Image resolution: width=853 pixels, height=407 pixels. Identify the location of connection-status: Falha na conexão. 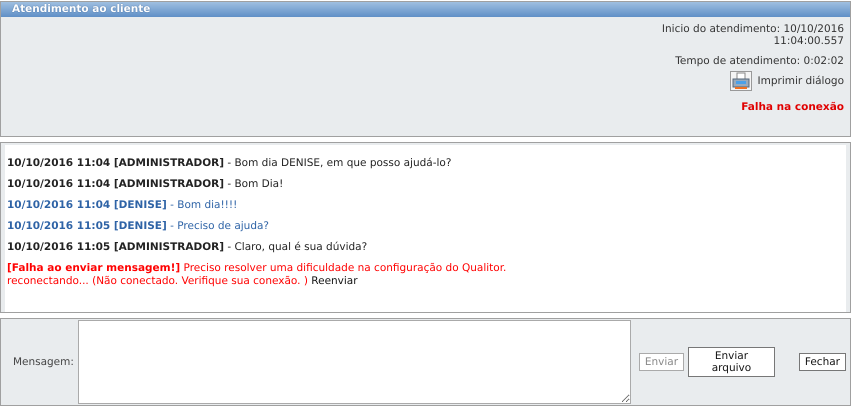
(792, 107).